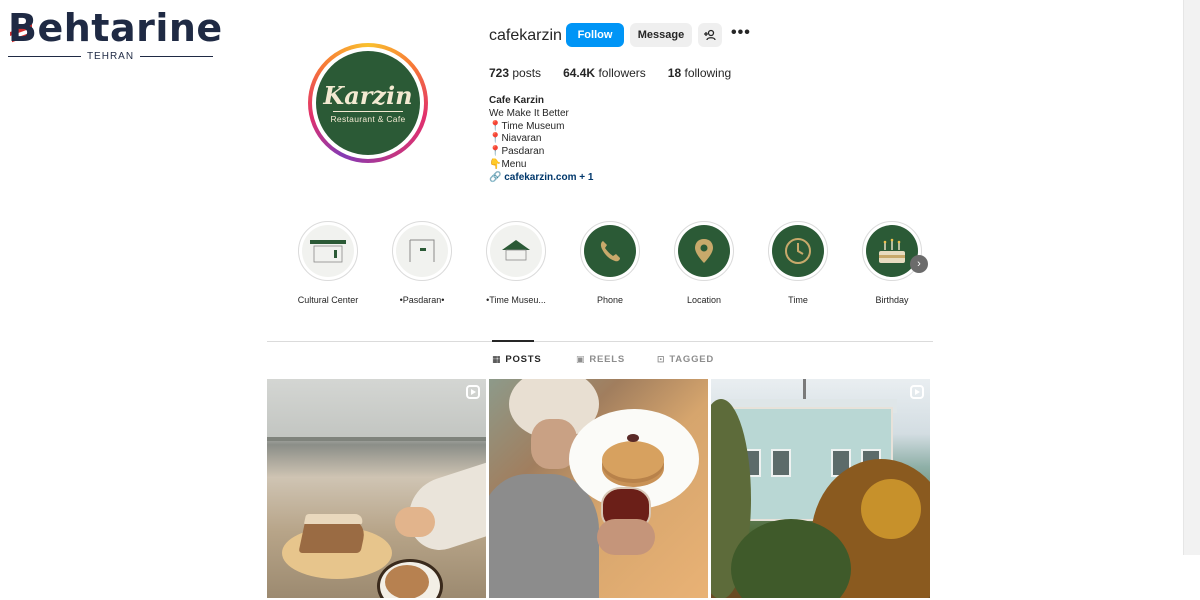 Image resolution: width=1200 pixels, height=600 pixels. What do you see at coordinates (515, 139) in the screenshot?
I see `bio-line: 📍Niavaran` at bounding box center [515, 139].